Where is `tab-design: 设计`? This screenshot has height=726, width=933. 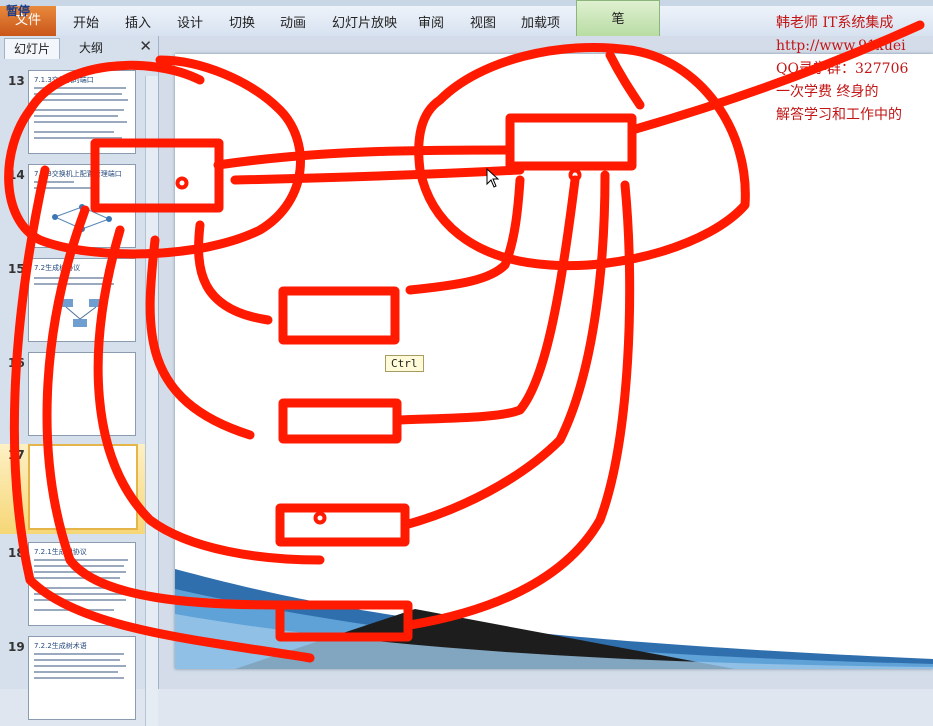 tab-design: 设计 is located at coordinates (190, 21).